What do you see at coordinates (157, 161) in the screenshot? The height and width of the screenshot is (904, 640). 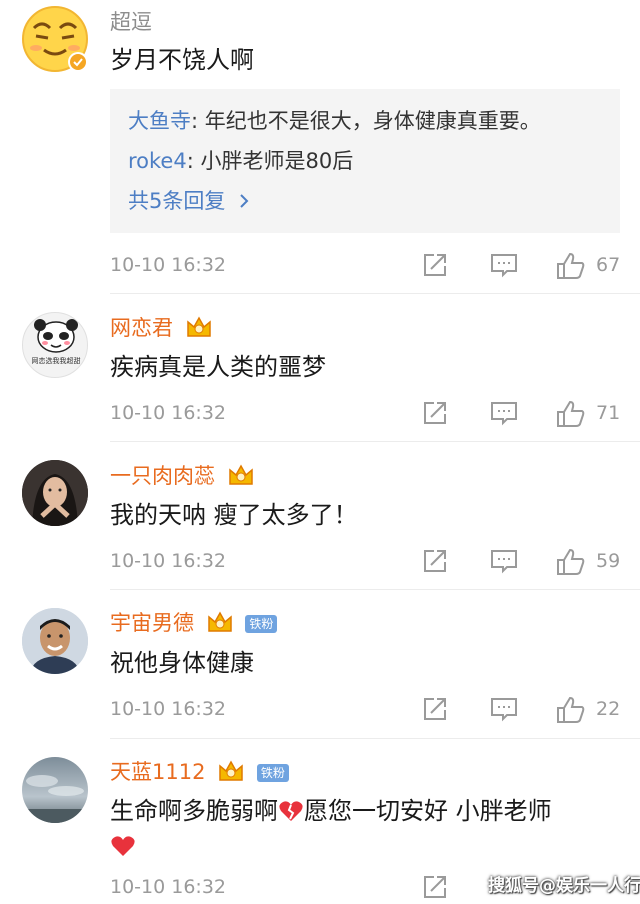 I see `reply-username: roke4` at bounding box center [157, 161].